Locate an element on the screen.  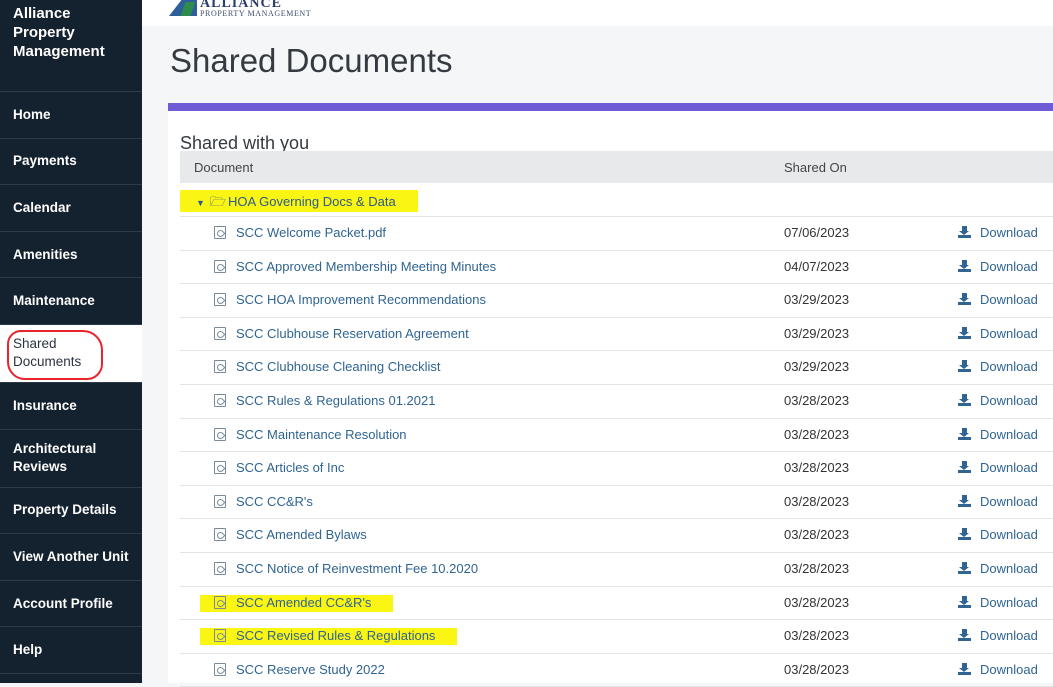
nav-label: Account Profile is located at coordinates (63, 603).